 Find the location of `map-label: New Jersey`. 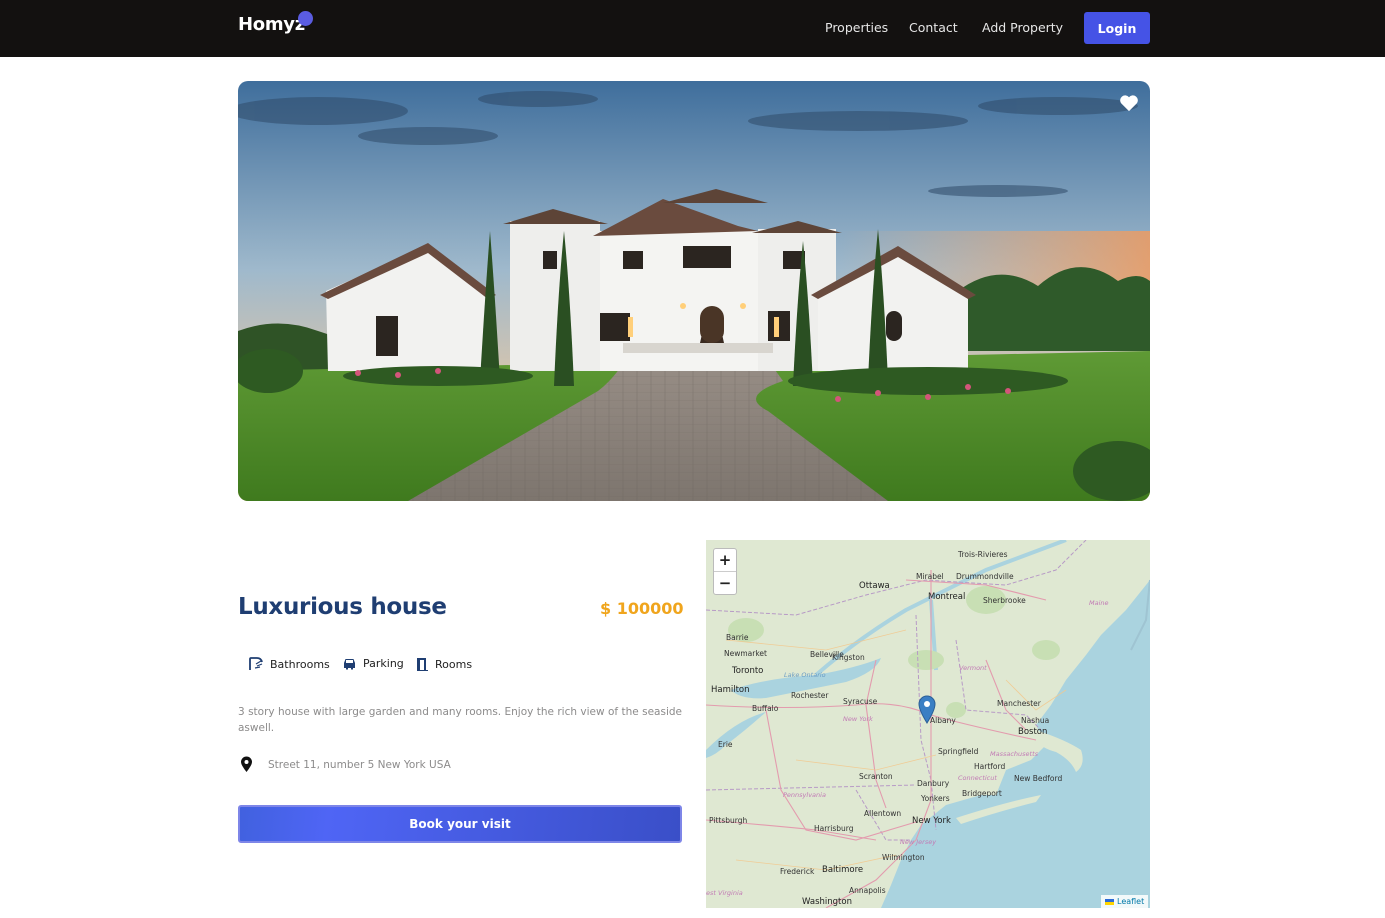

map-label: New Jersey is located at coordinates (918, 842).